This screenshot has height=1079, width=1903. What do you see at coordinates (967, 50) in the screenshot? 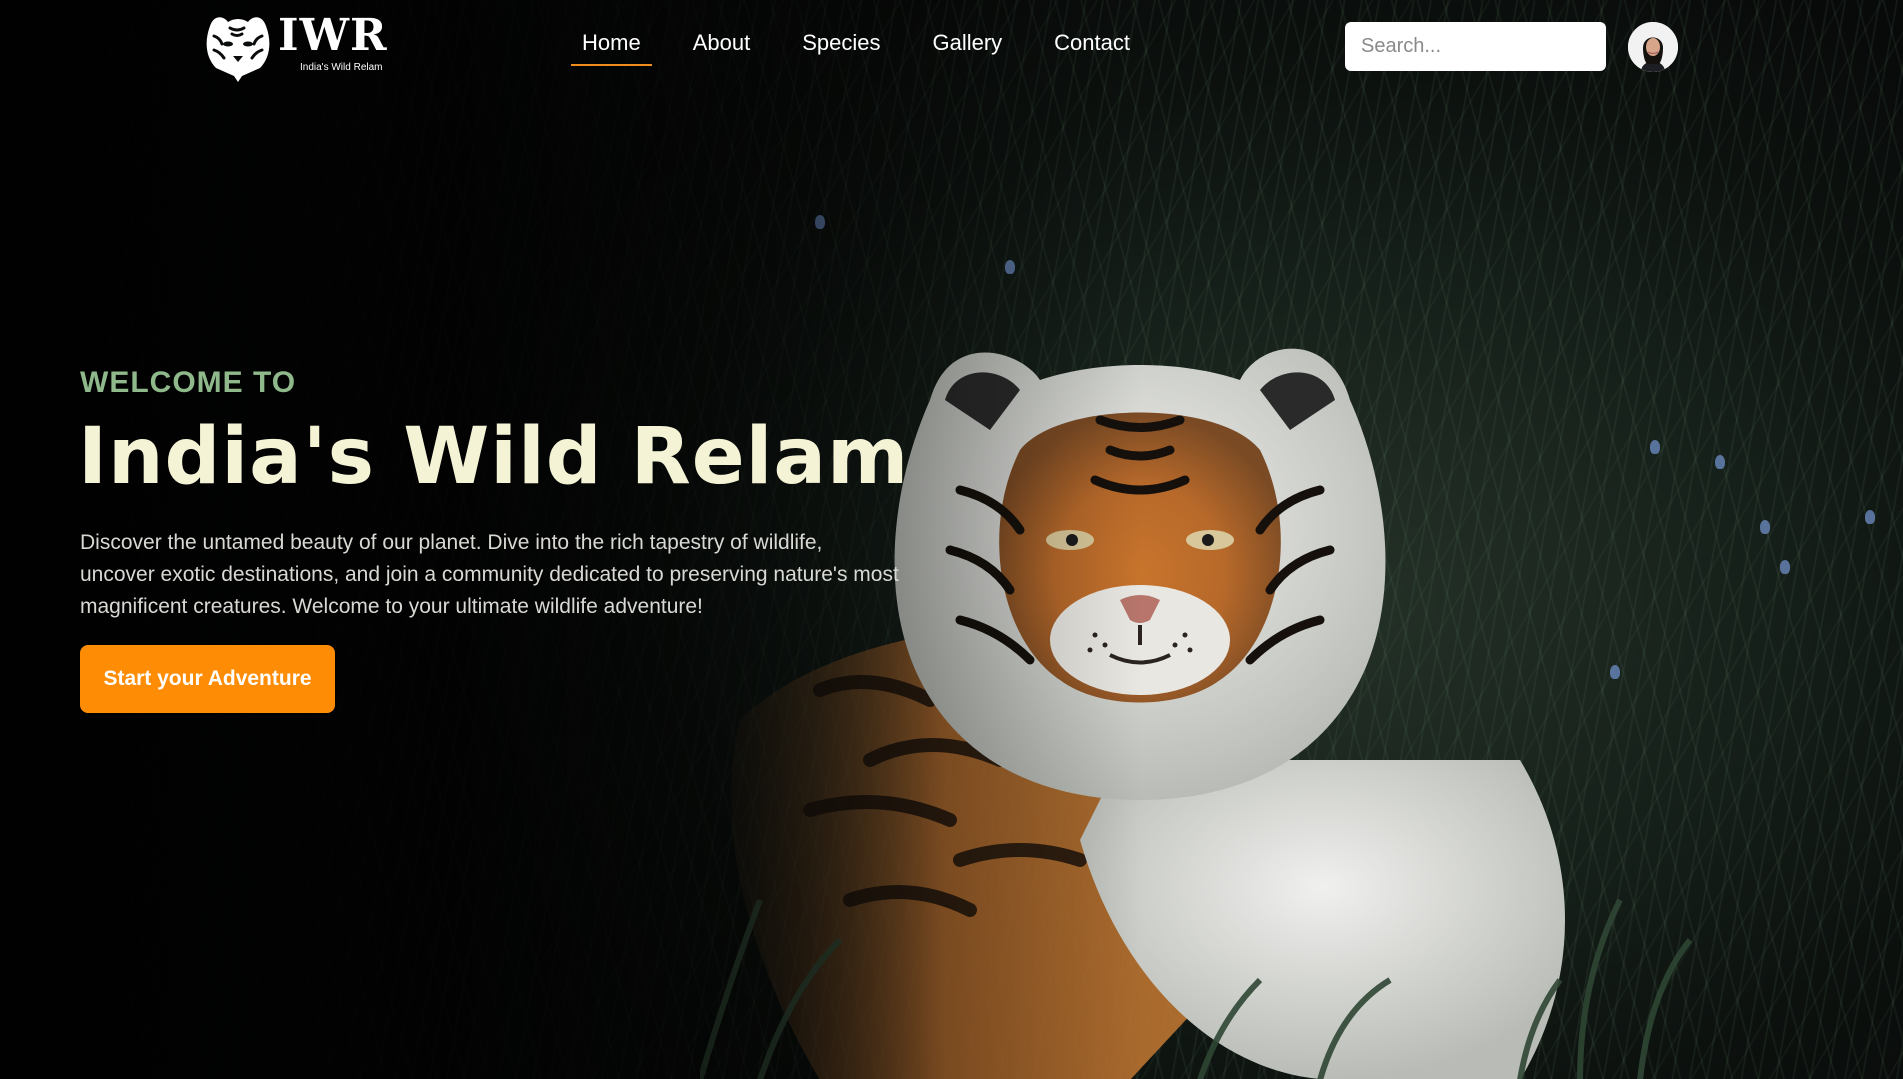
I see `nav-item-gallery: Gallery` at bounding box center [967, 50].